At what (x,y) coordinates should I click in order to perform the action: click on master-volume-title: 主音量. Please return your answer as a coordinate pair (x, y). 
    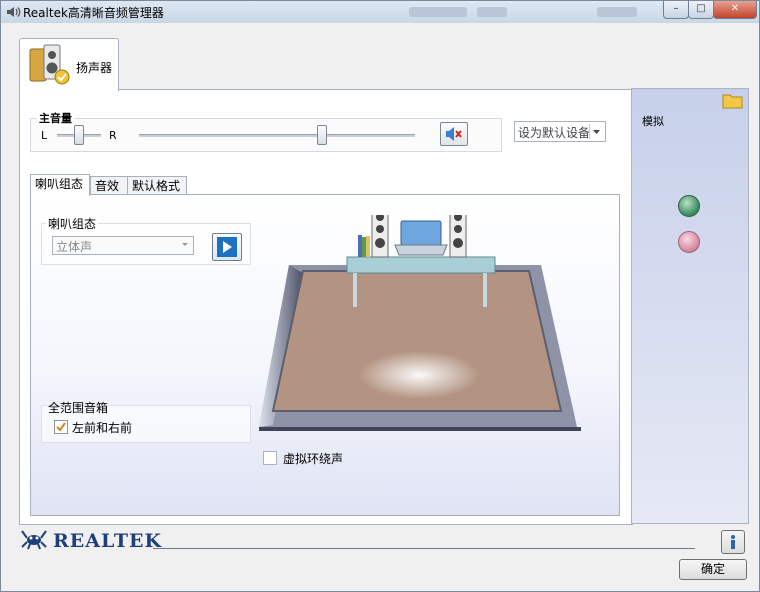
    Looking at the image, I should click on (55, 118).